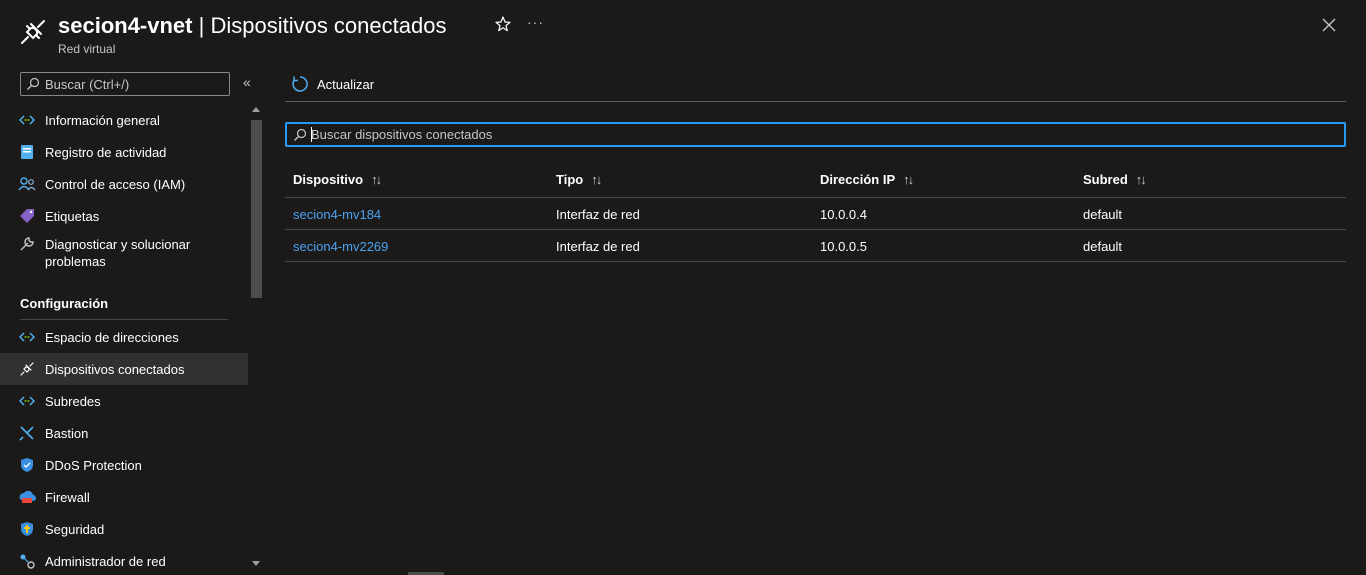 The image size is (1366, 575). Describe the element at coordinates (105, 561) in the screenshot. I see `sidebar-item-label: Administrador de red` at that location.